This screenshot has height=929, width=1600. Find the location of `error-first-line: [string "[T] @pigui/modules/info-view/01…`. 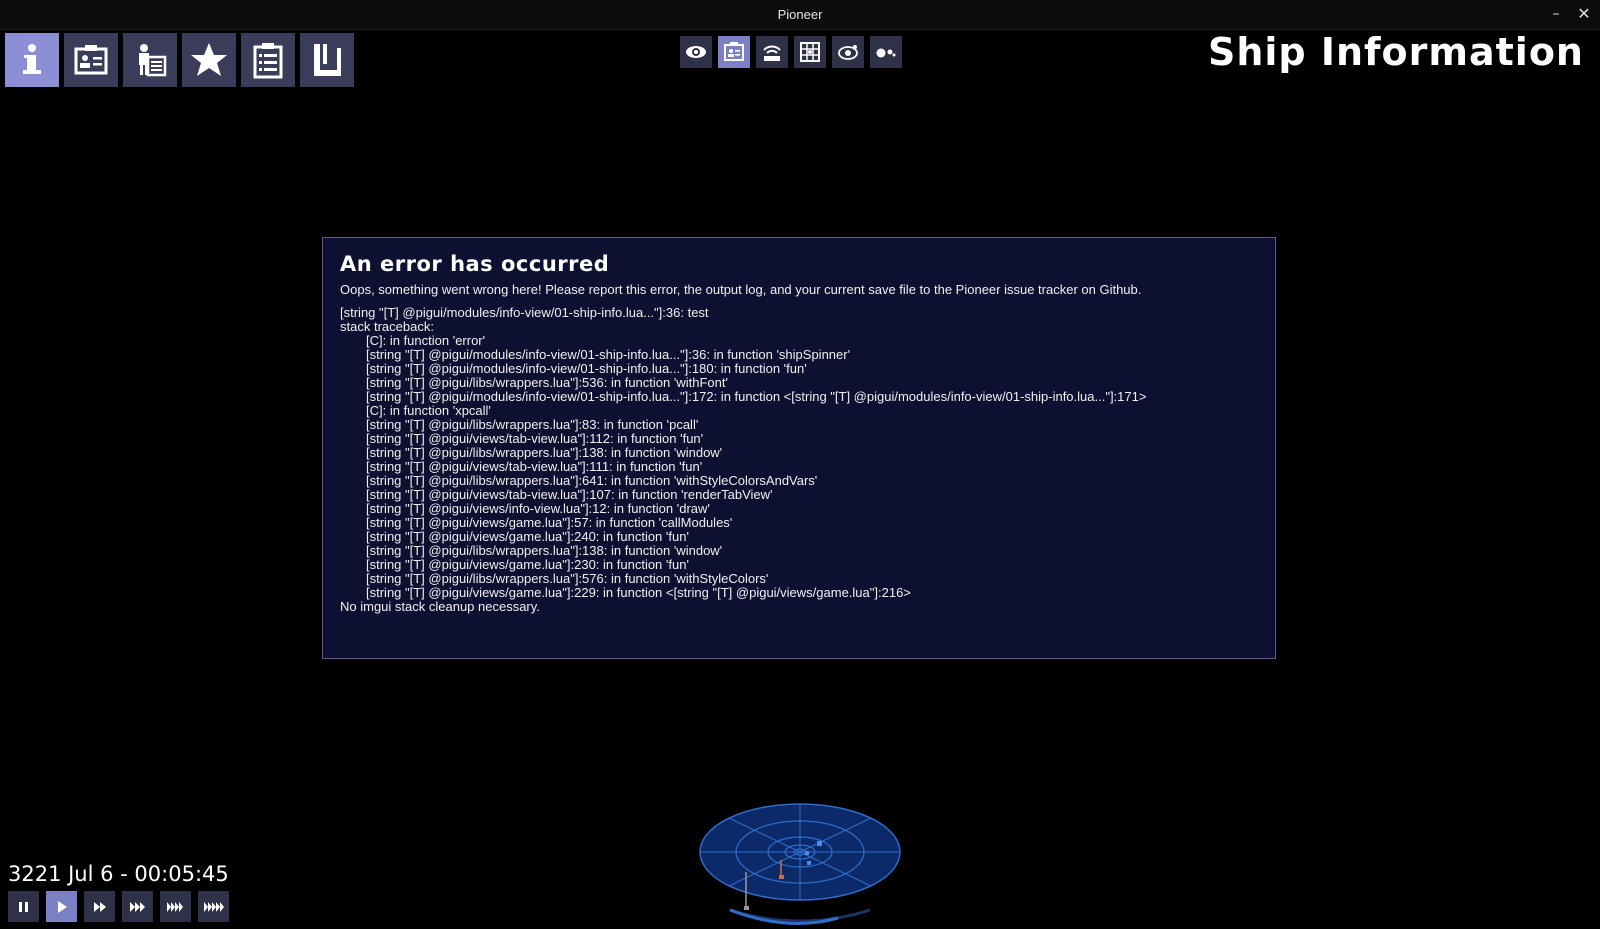

error-first-line: [string "[T] @pigui/modules/info-view/01… is located at coordinates (524, 312).